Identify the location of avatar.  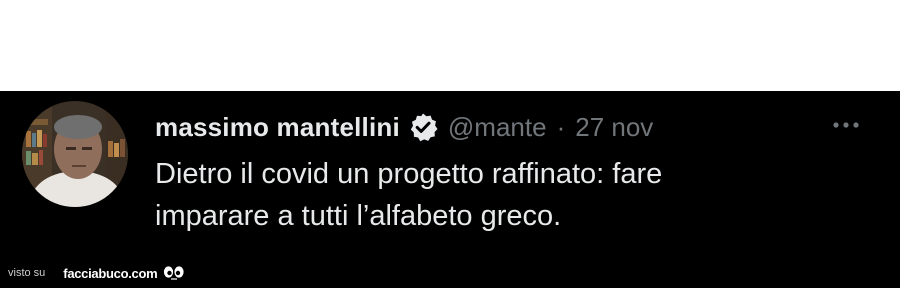
(75, 154).